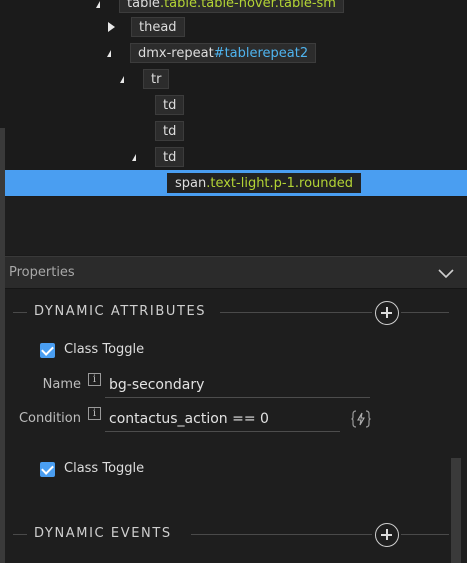 The image size is (467, 563). Describe the element at coordinates (387, 313) in the screenshot. I see `add-dynamic-attribute-button` at that location.